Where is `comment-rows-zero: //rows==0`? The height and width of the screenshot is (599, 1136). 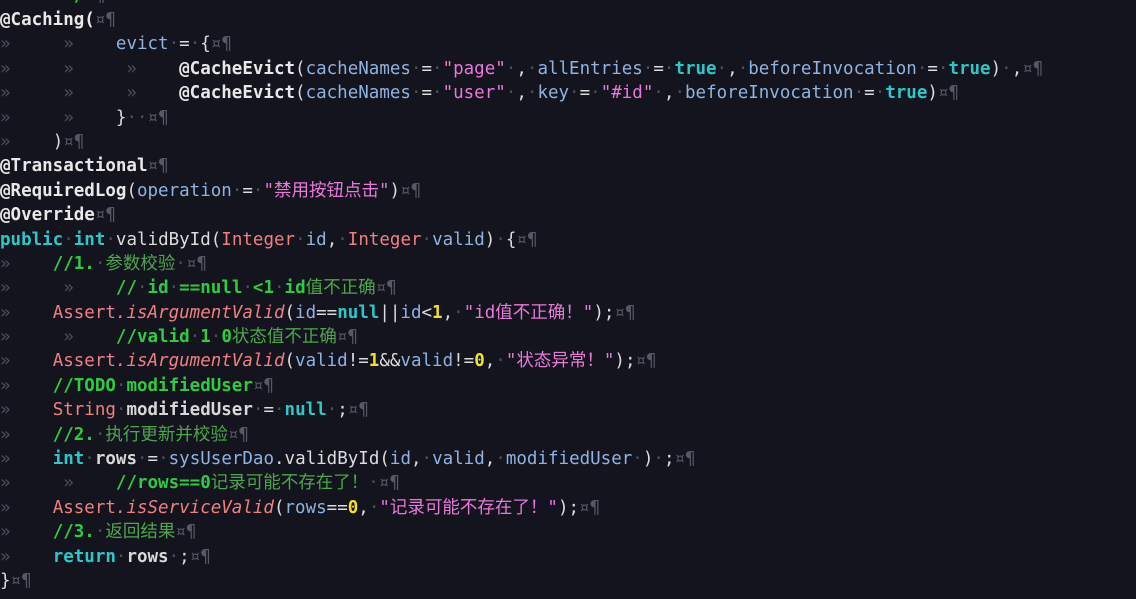 comment-rows-zero: //rows==0 is located at coordinates (163, 483).